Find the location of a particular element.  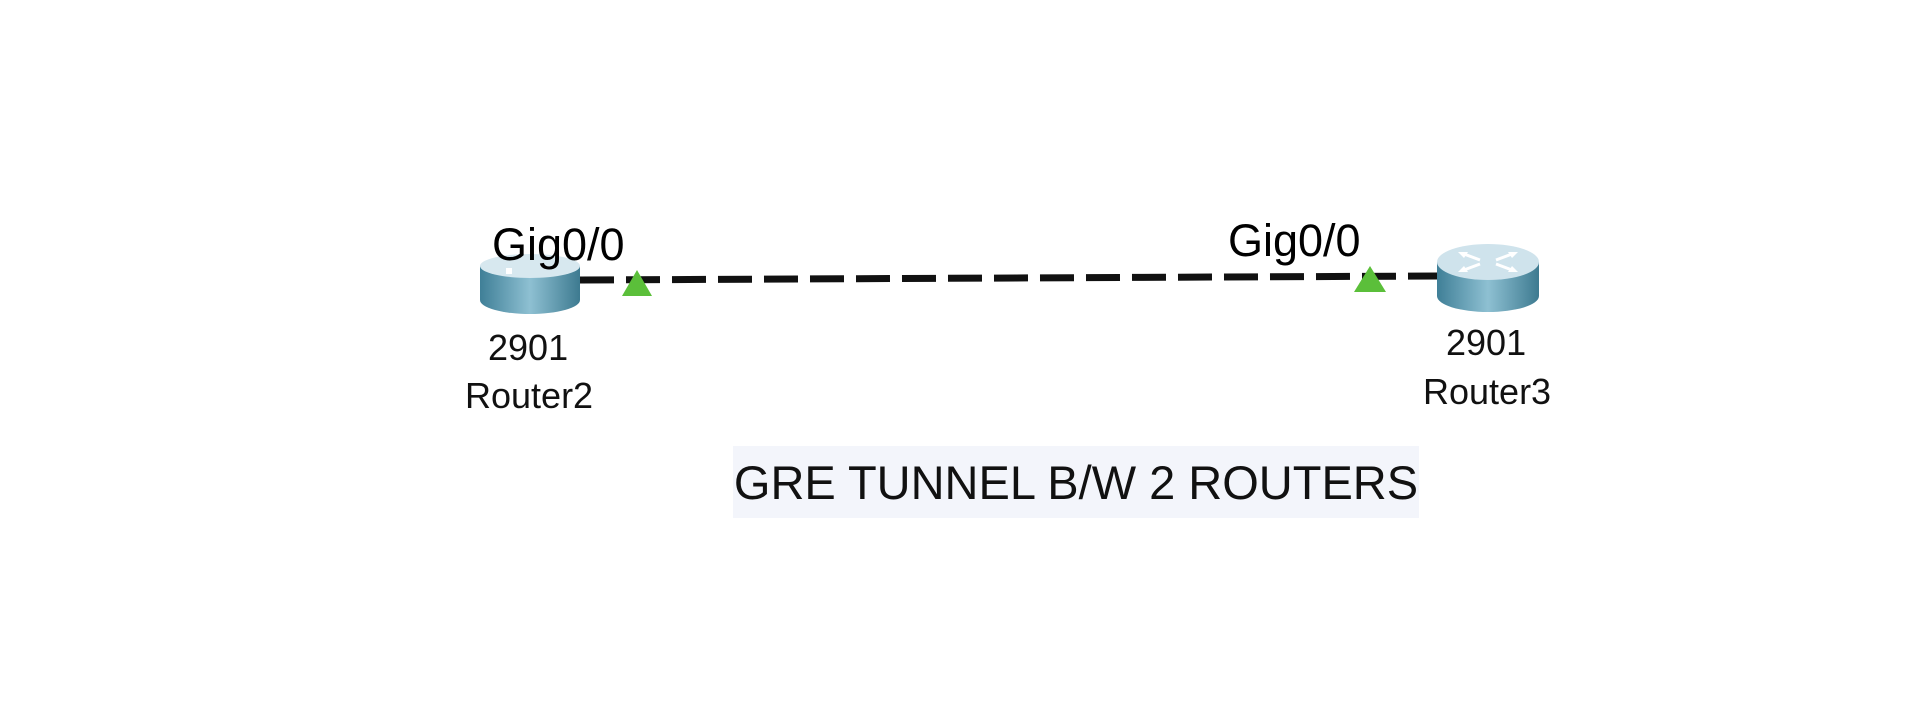

router3-interface-label: Gig0/0 is located at coordinates (1294, 240).